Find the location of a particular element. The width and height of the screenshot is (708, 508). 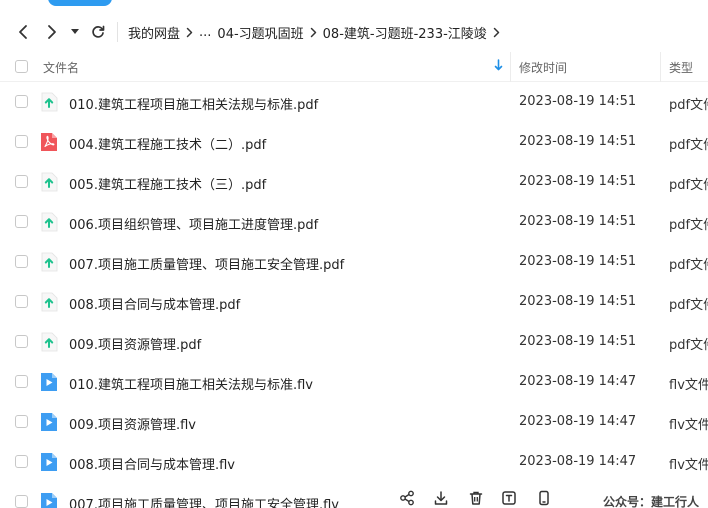

breadcrumb-current-folder: 08-建筑-习题班-233-江陵竣 is located at coordinates (405, 32).